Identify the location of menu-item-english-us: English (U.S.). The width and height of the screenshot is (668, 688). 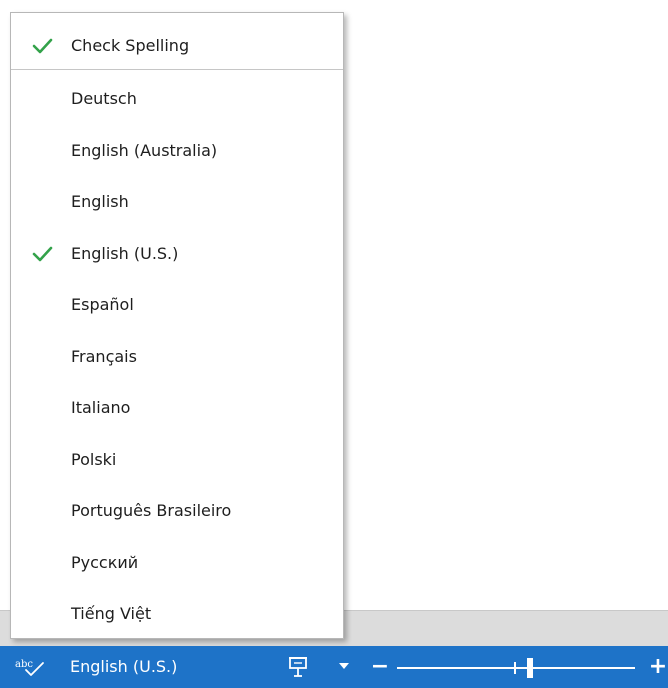
(177, 254).